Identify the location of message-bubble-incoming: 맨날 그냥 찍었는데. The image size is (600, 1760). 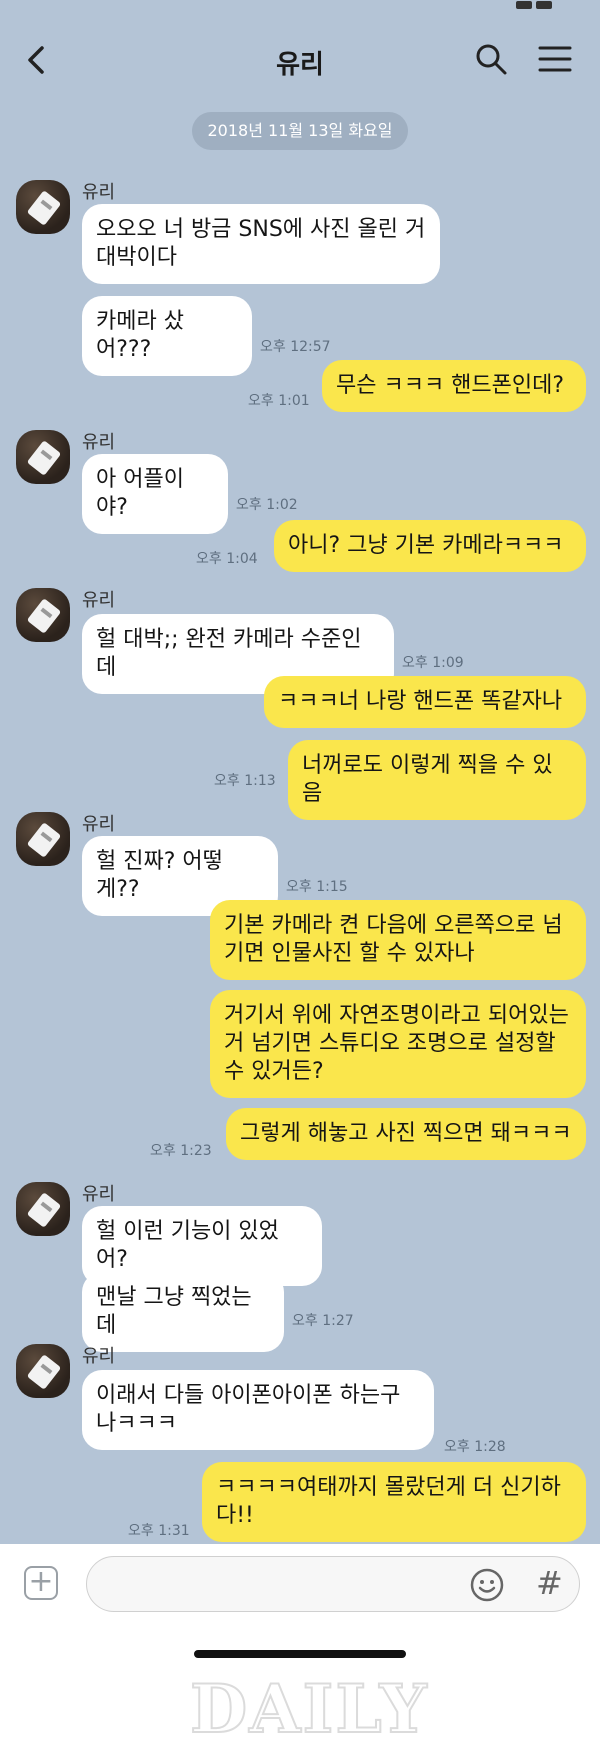
(183, 1312).